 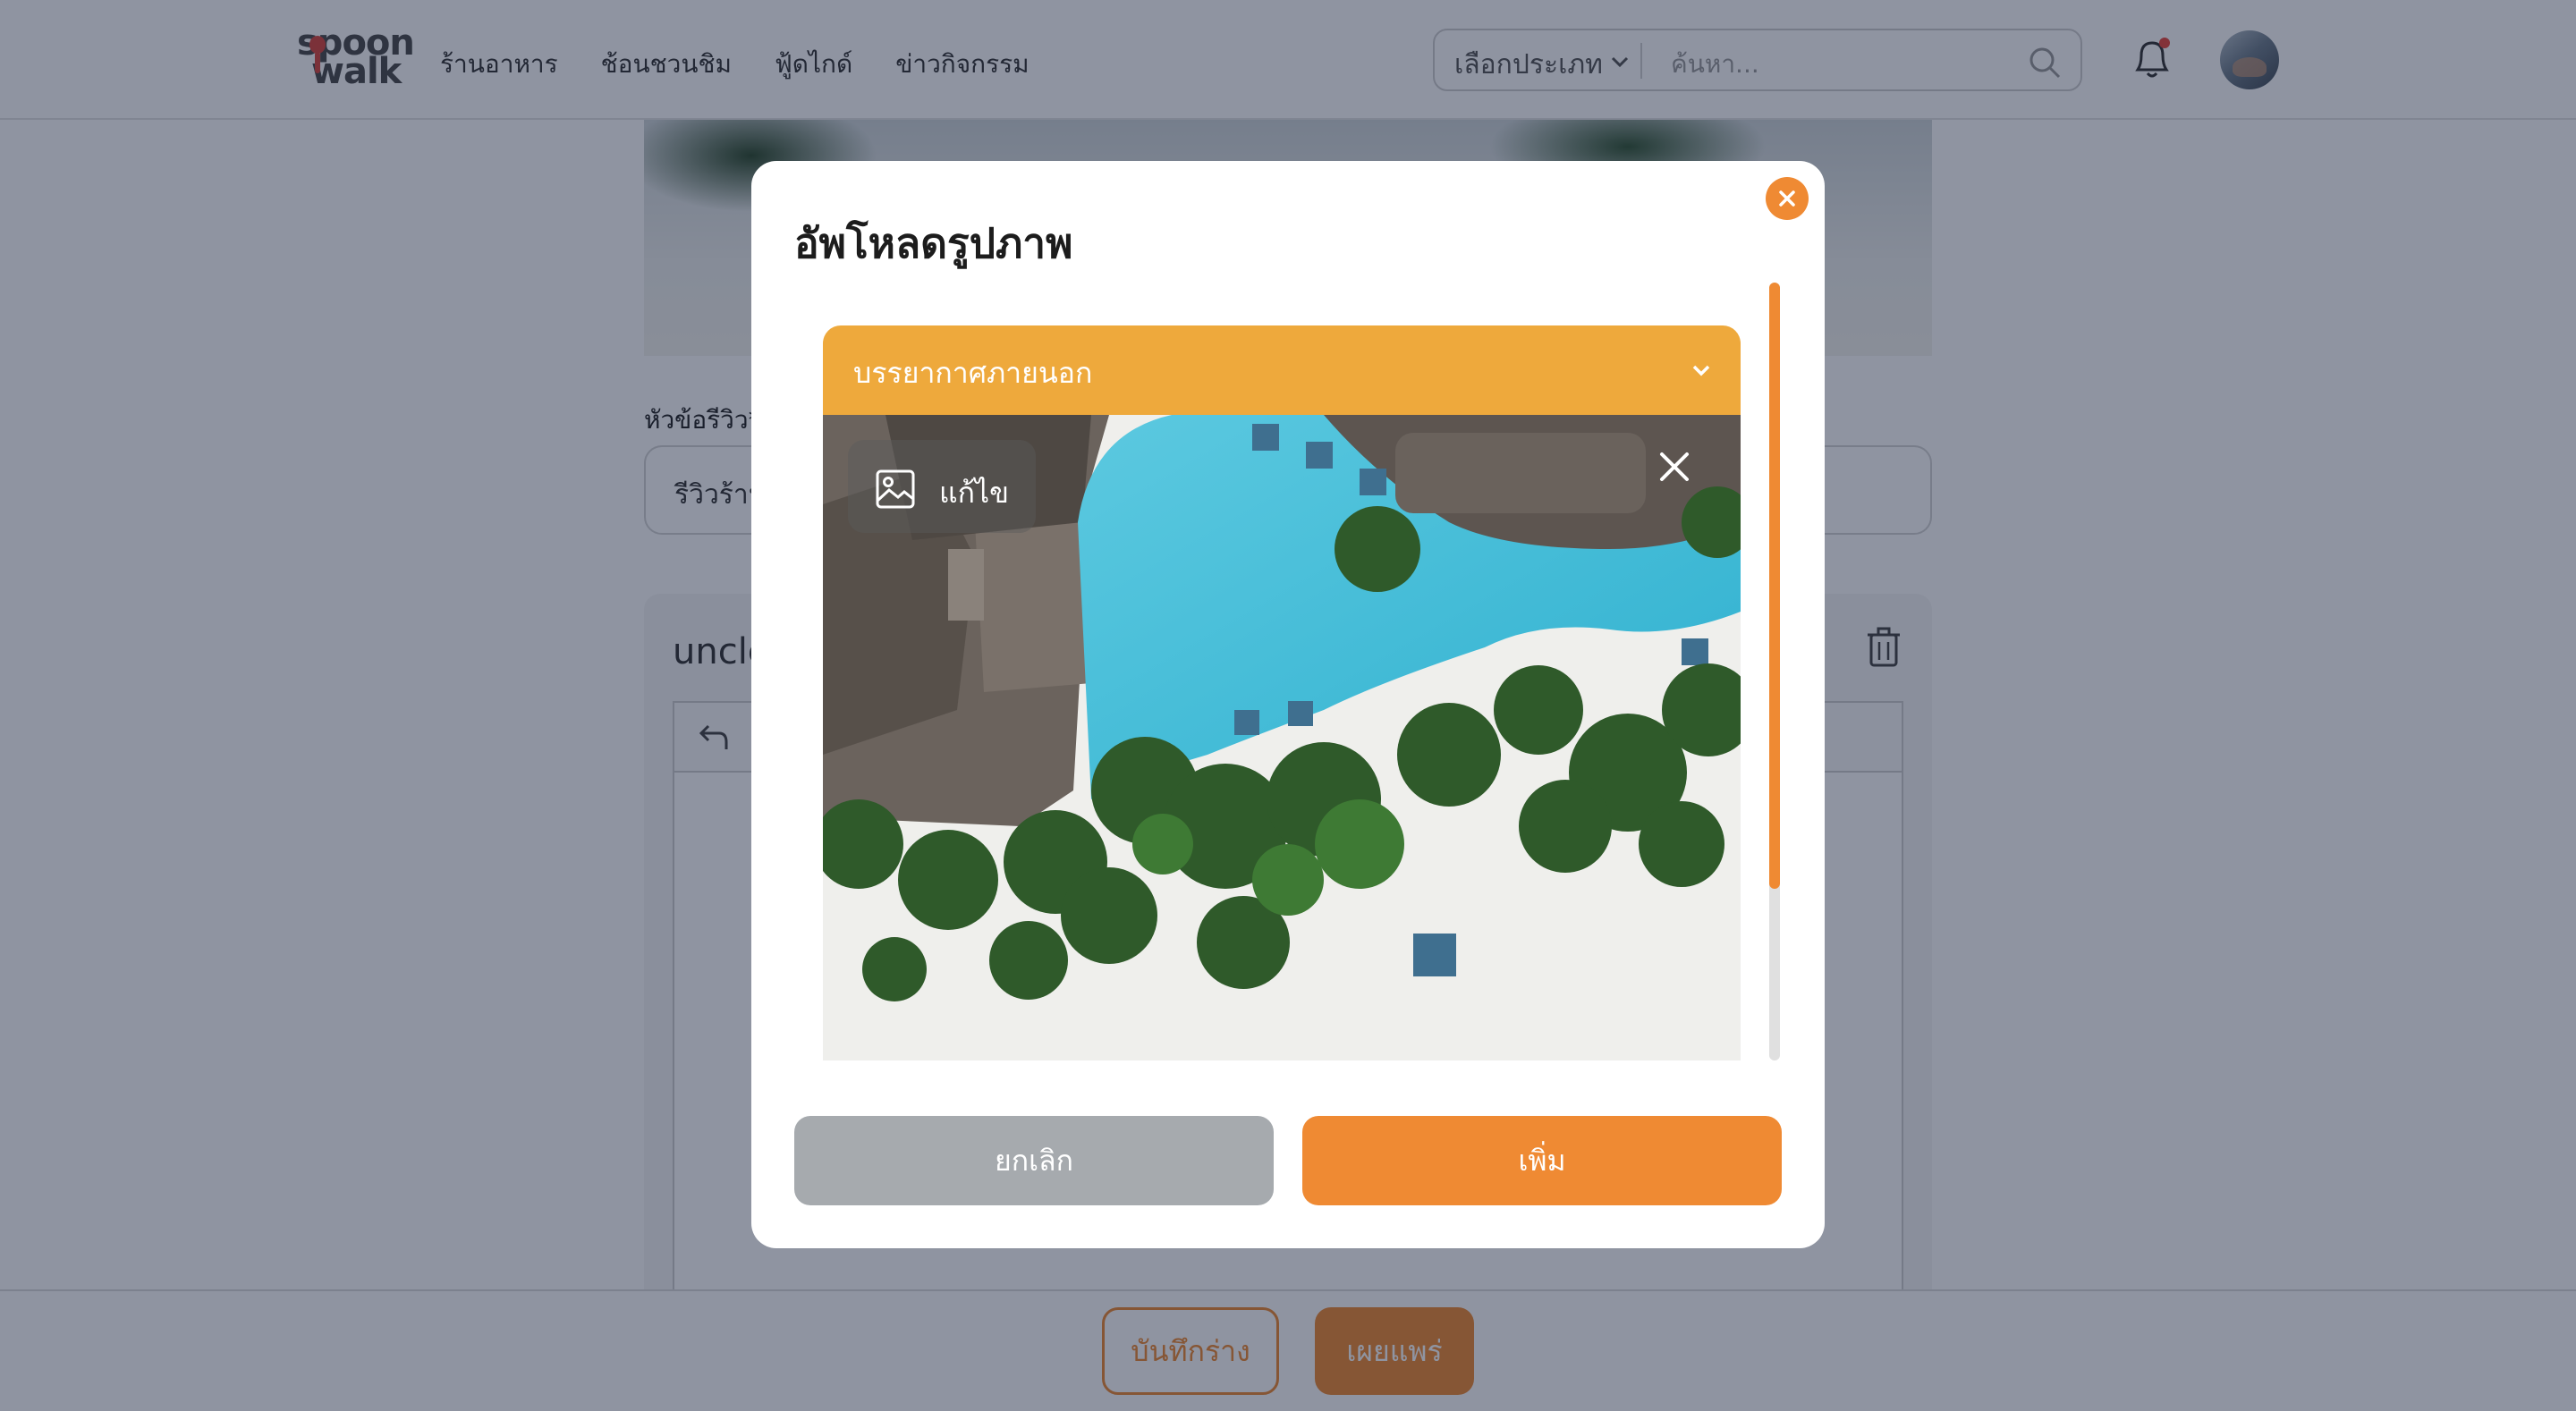 I want to click on modal-scrollbar, so click(x=1774, y=671).